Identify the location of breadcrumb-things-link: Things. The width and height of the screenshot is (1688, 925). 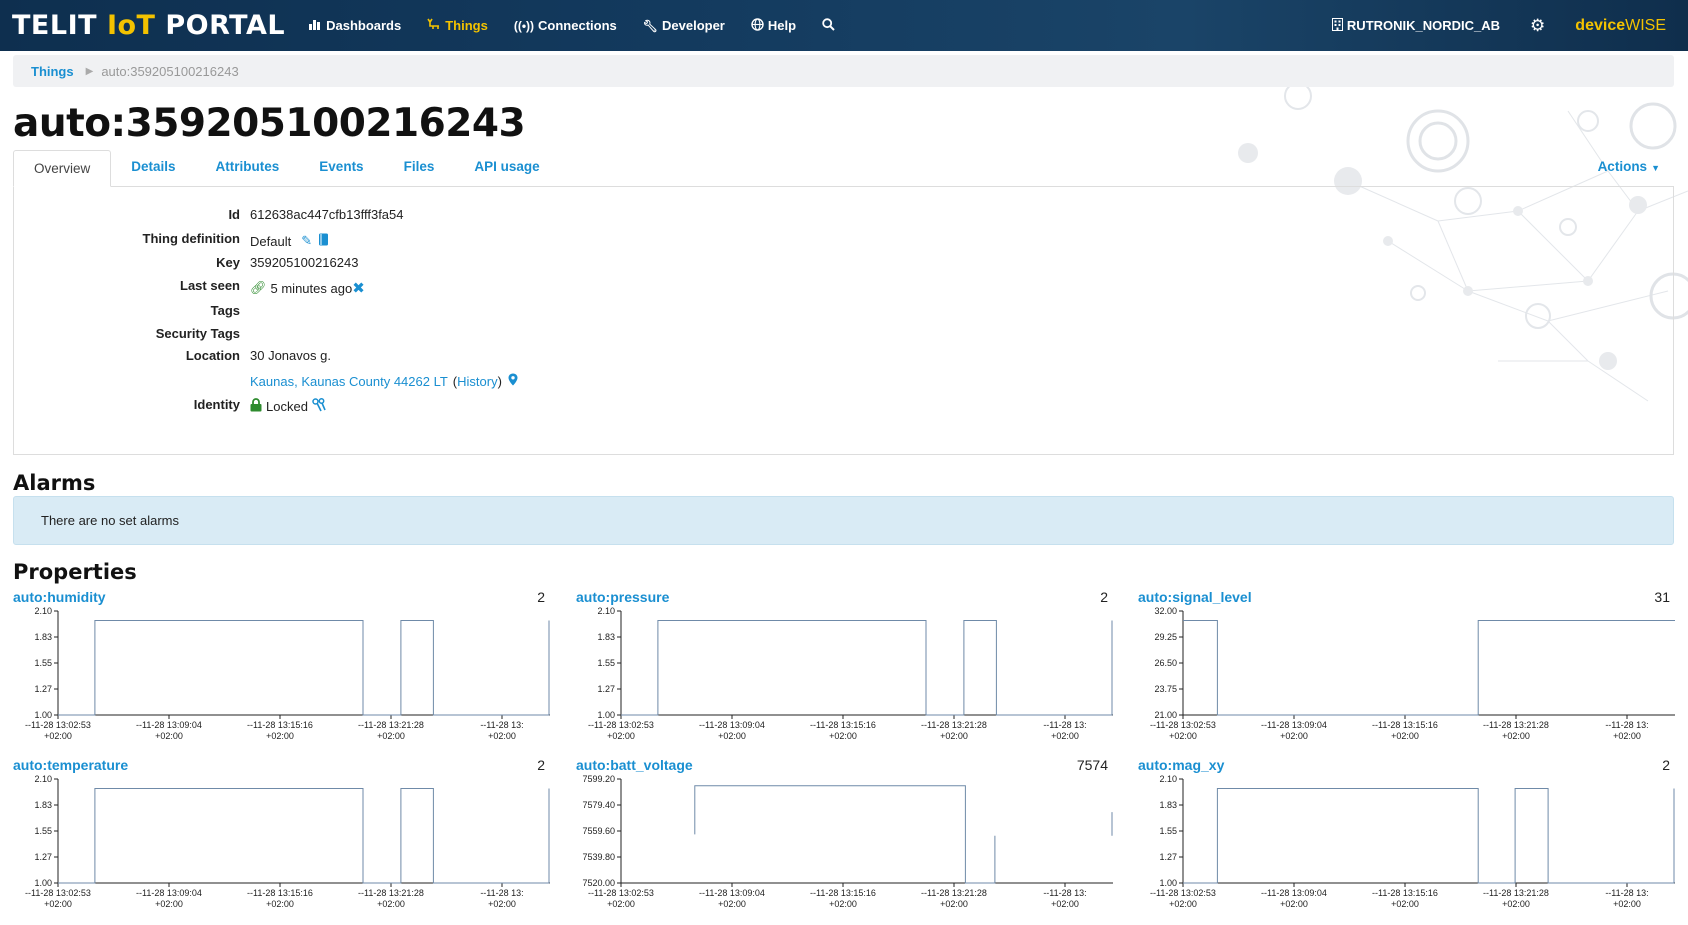
(52, 71).